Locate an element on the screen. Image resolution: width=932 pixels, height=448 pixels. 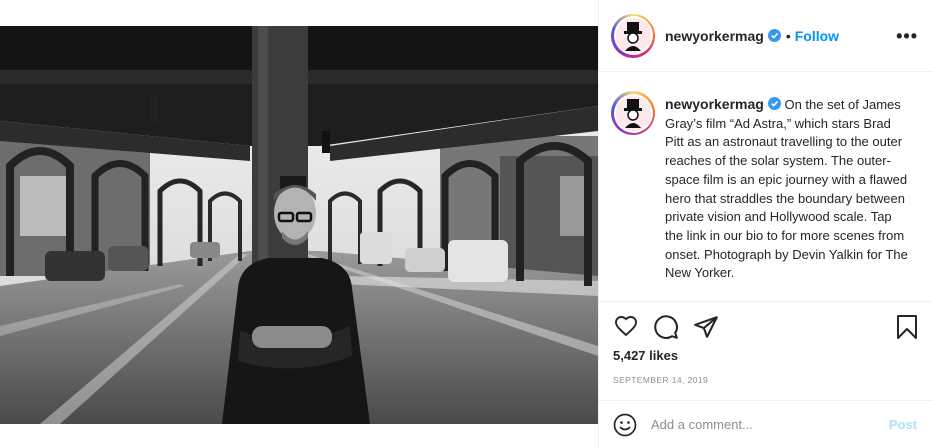
caption-avatar is located at coordinates (633, 113).